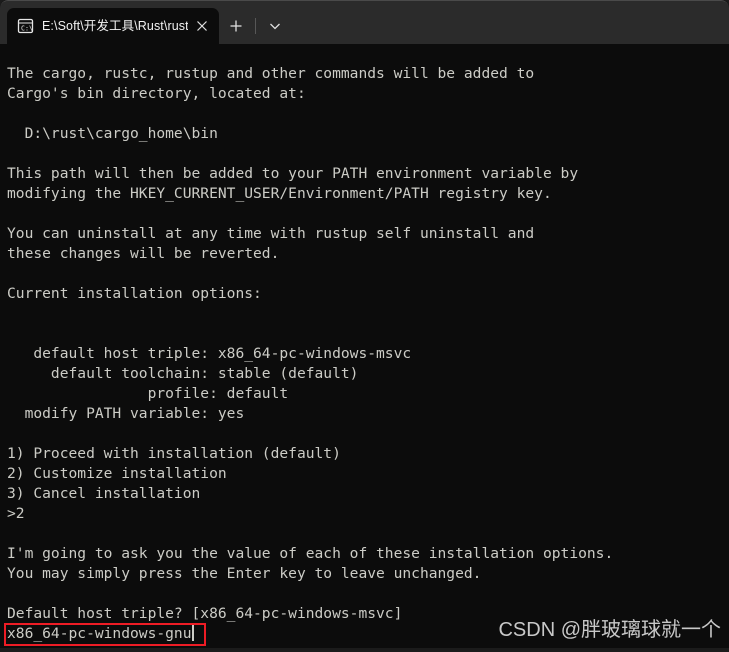 The height and width of the screenshot is (652, 729). I want to click on new-tab-button, so click(236, 26).